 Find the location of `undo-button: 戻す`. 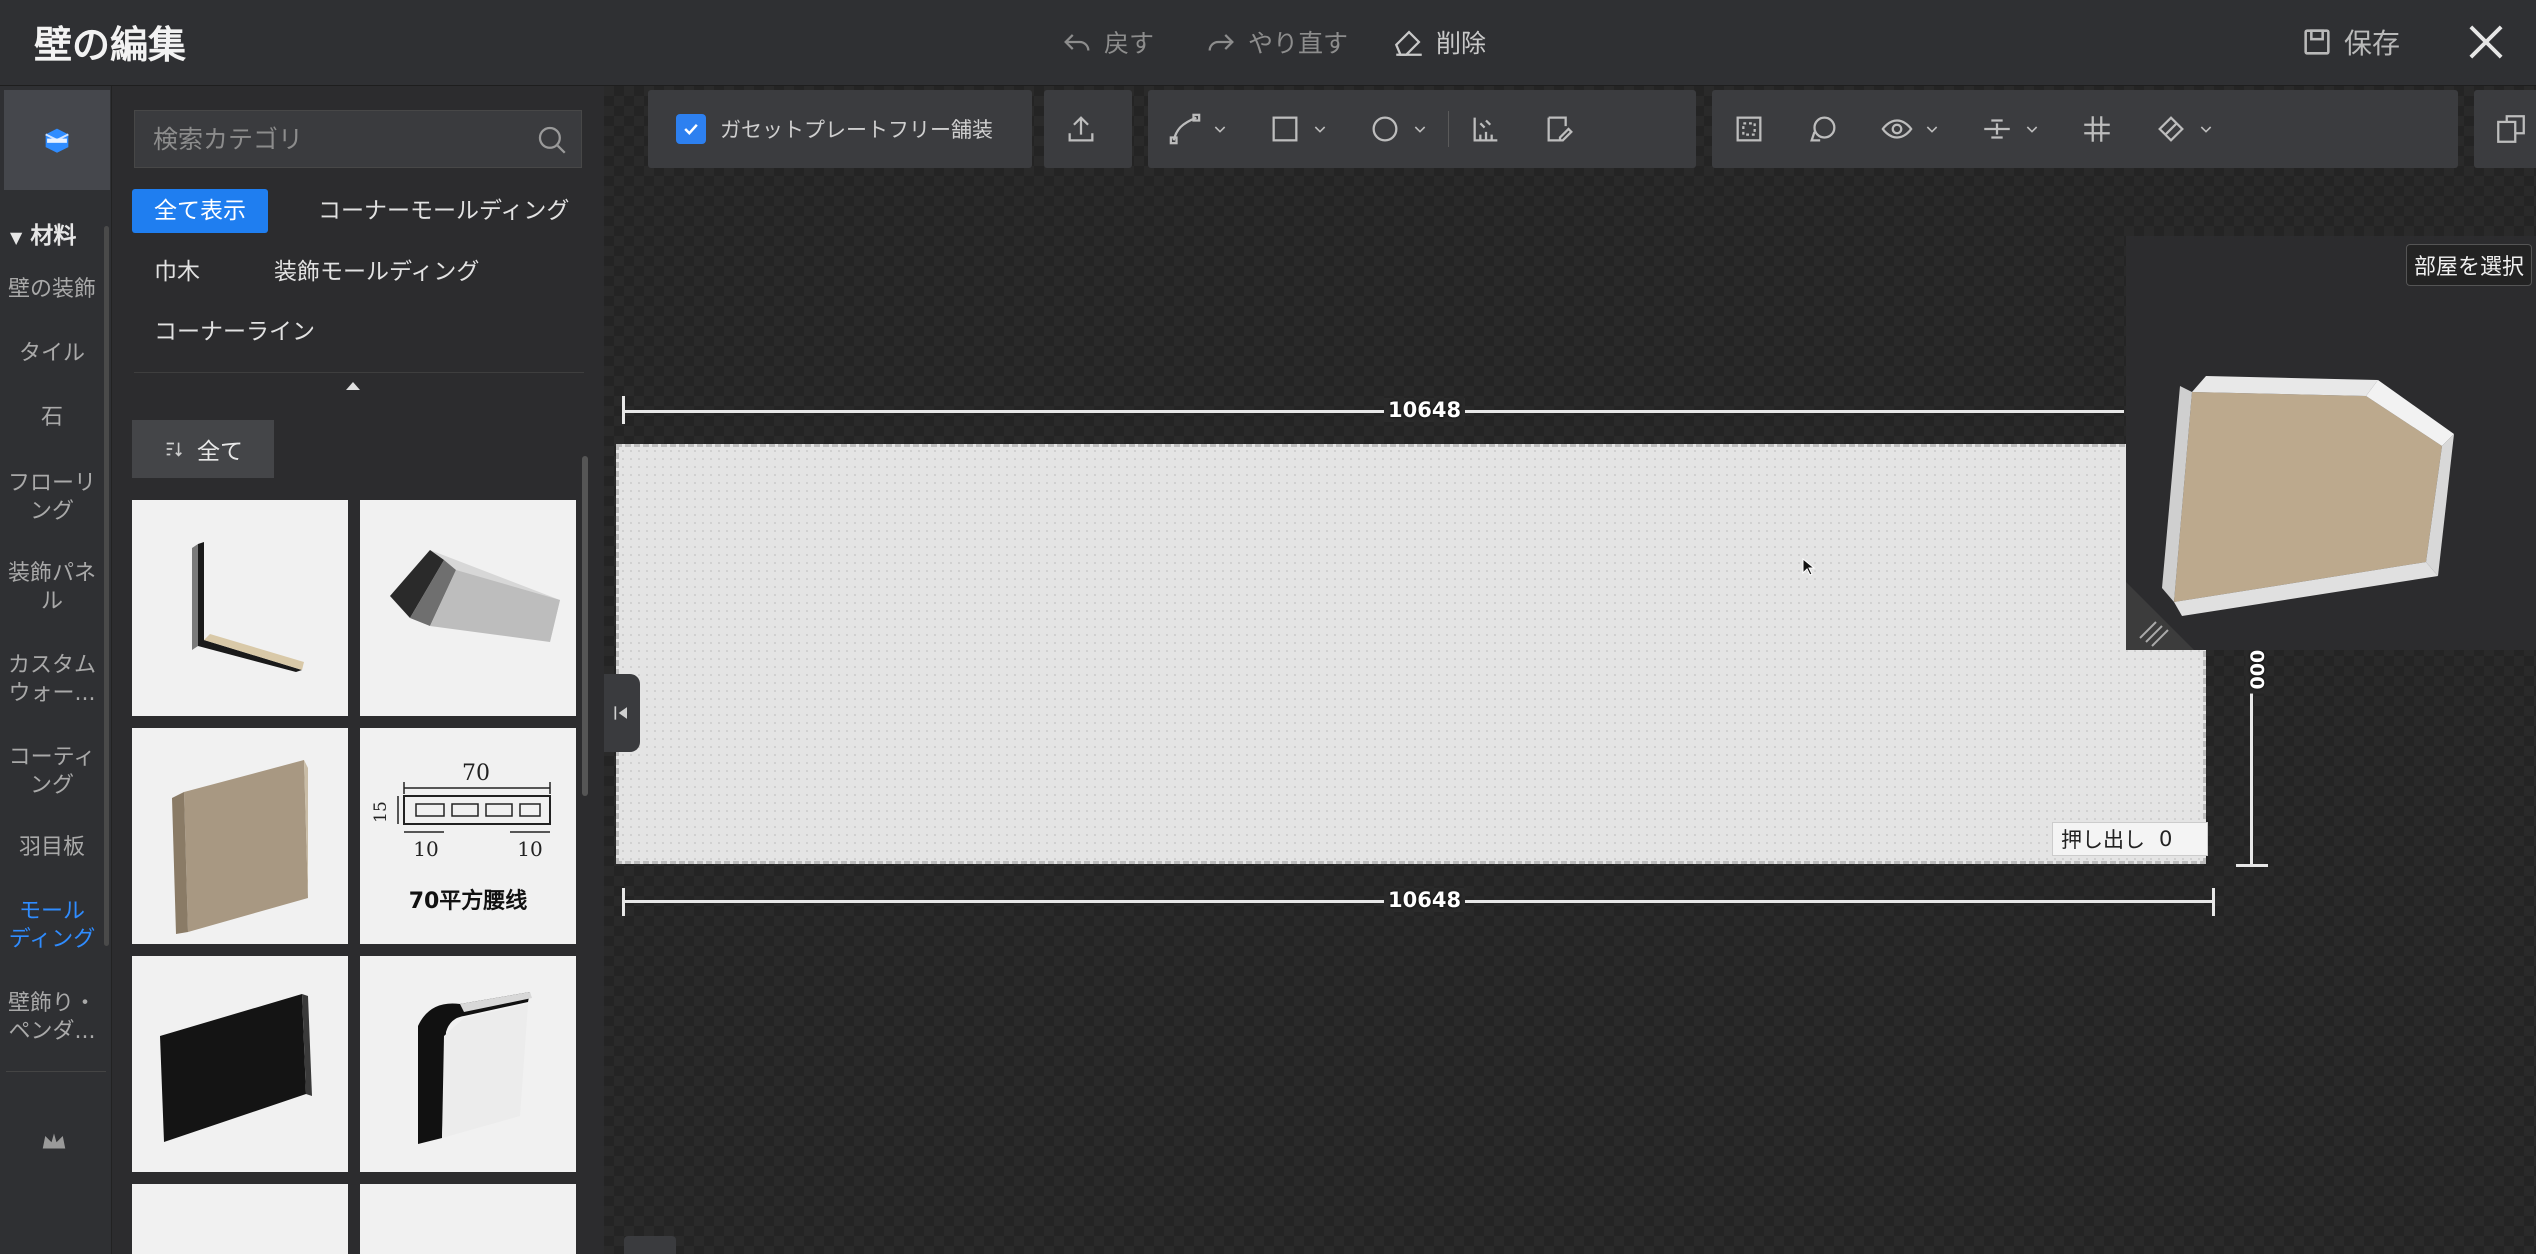

undo-button: 戻す is located at coordinates (1107, 42).